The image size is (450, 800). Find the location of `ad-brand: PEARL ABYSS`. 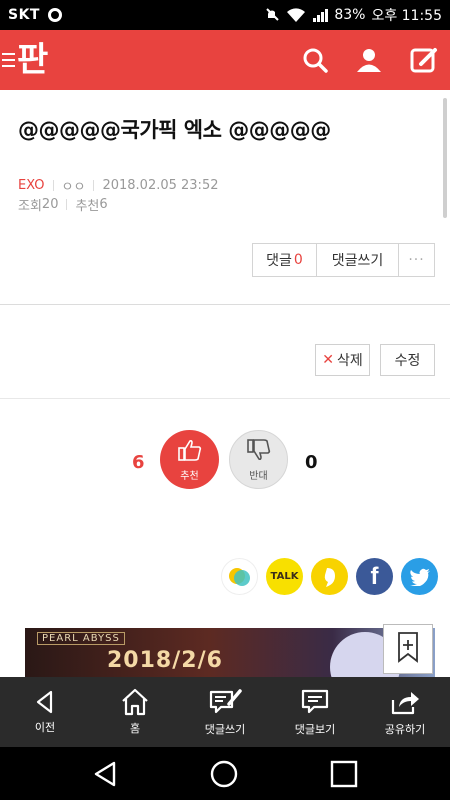

ad-brand: PEARL ABYSS is located at coordinates (81, 638).